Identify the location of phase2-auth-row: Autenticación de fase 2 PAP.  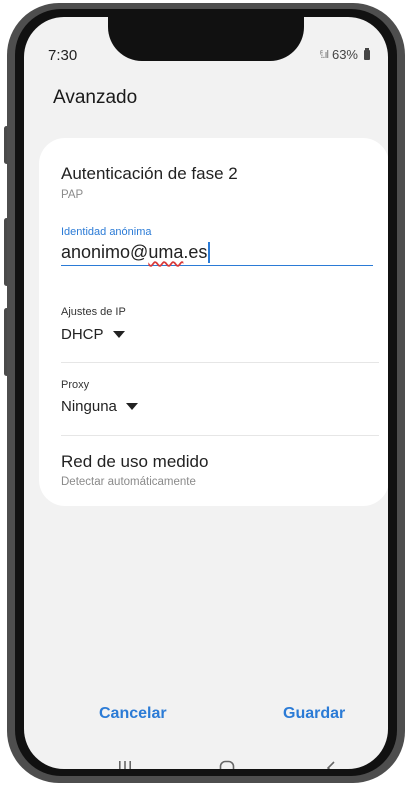
(213, 171).